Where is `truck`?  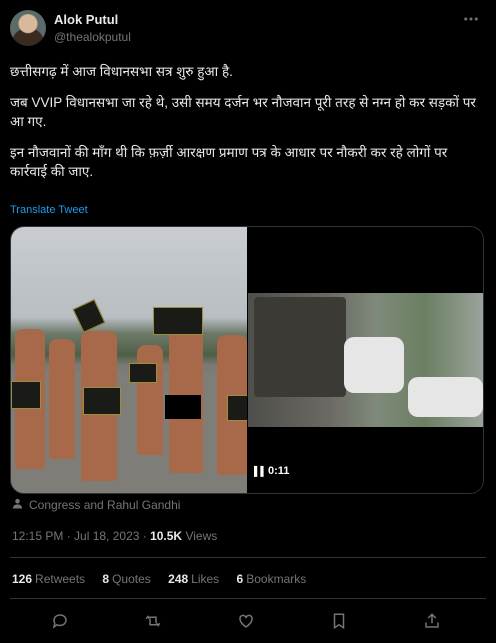 truck is located at coordinates (300, 347).